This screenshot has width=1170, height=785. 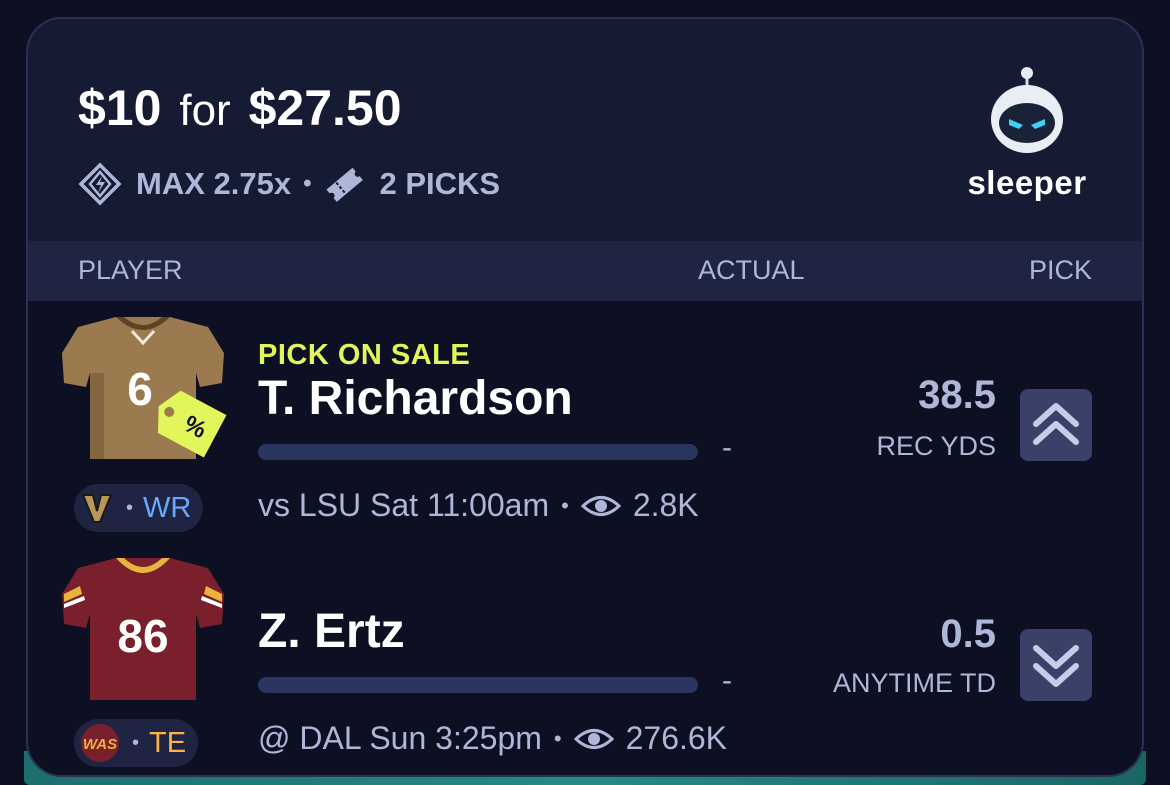 What do you see at coordinates (415, 398) in the screenshot?
I see `player-name: T. Richardson` at bounding box center [415, 398].